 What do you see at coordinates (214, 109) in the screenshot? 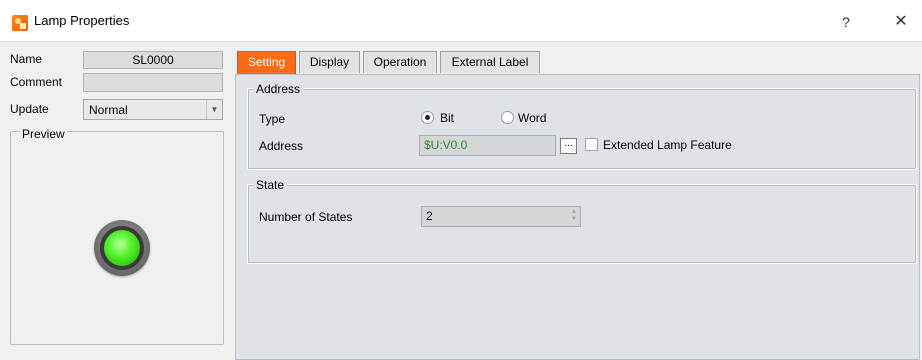
I see `chevron-down-icon: ▼` at bounding box center [214, 109].